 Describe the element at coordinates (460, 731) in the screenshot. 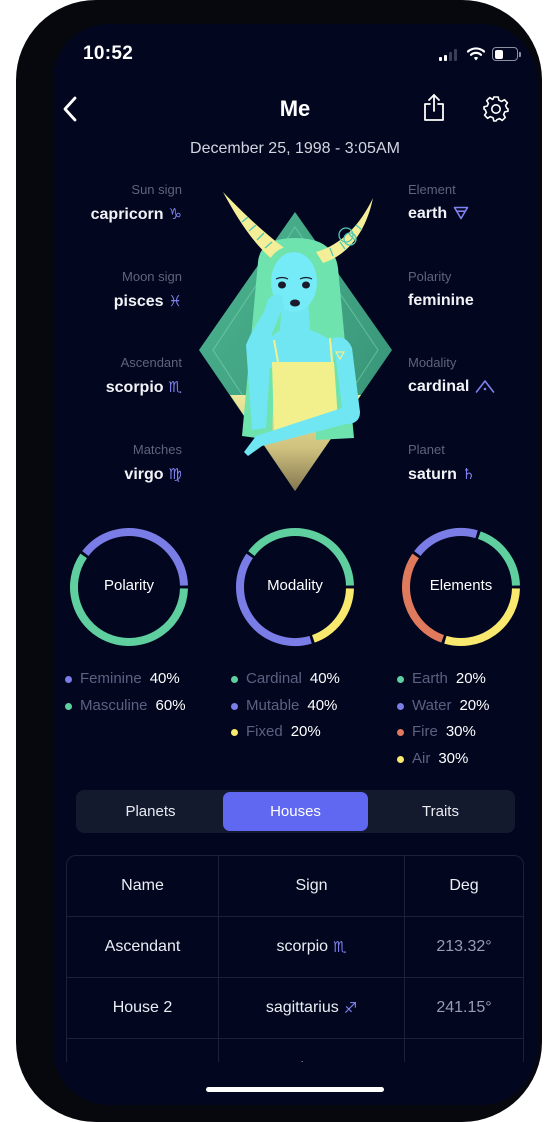

I see `legend-value: 30%` at that location.